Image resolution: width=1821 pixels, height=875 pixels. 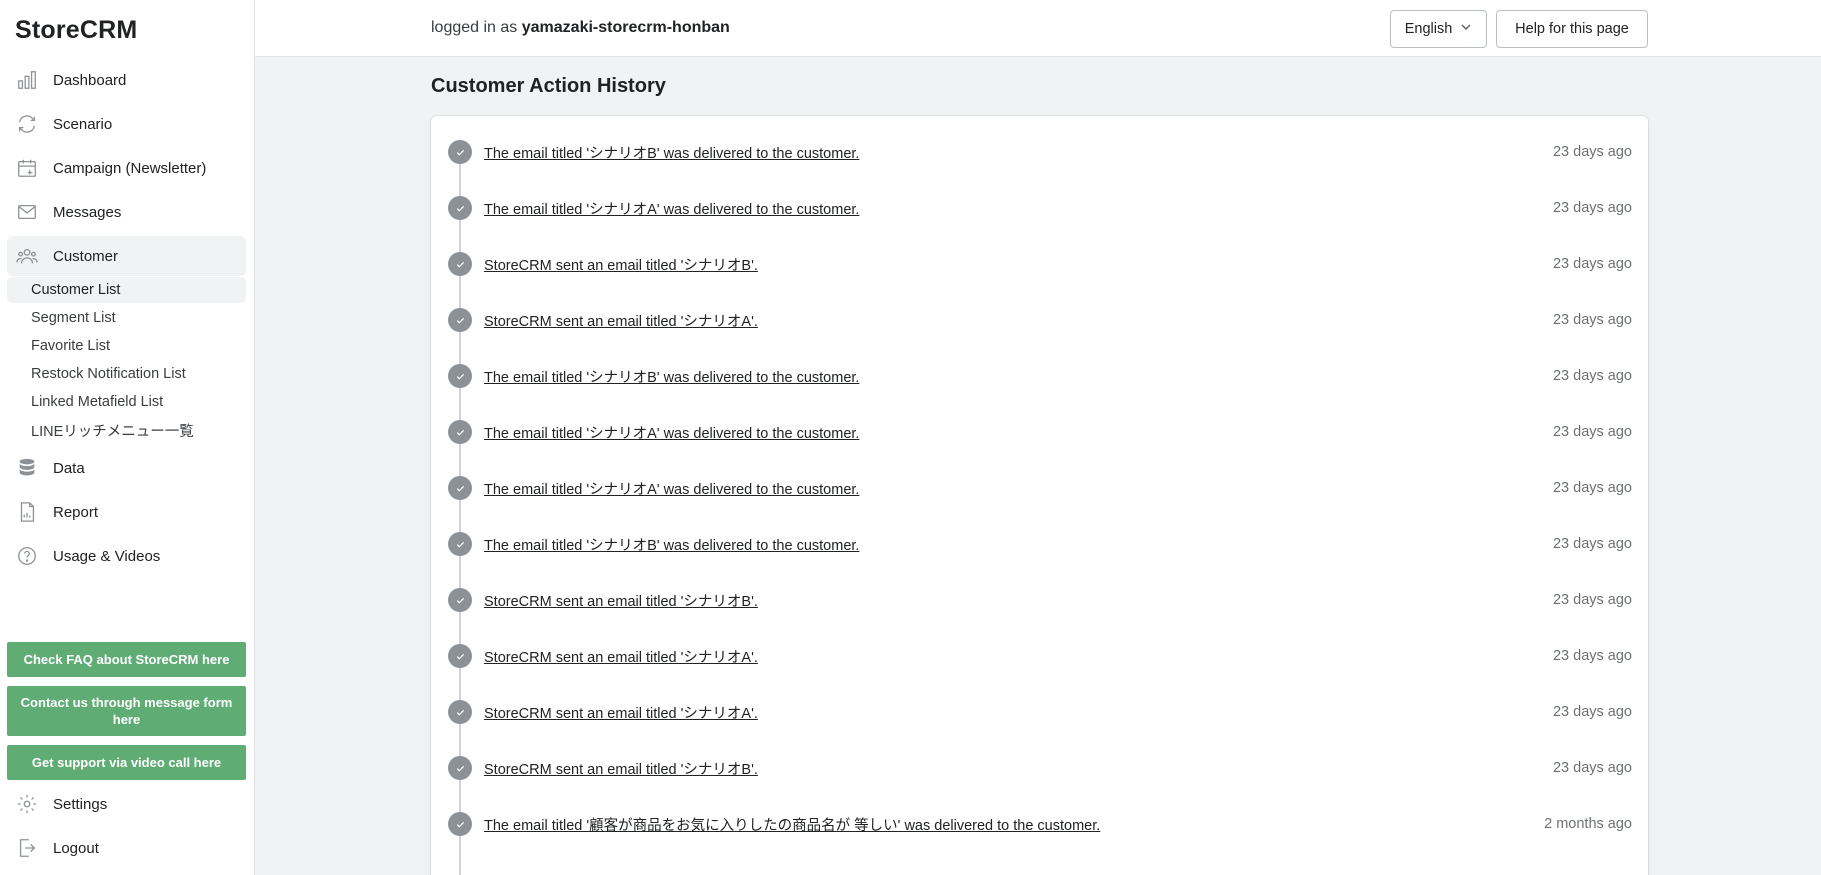 What do you see at coordinates (126, 124) in the screenshot?
I see `sidebar-item-scenario: Scenario` at bounding box center [126, 124].